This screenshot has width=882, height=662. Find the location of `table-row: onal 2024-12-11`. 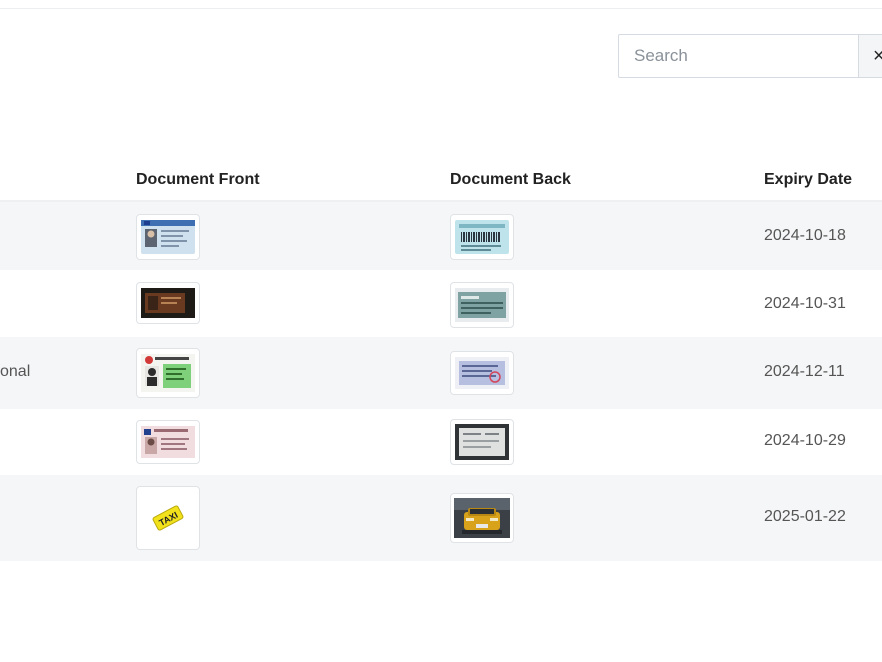

table-row: onal 2024-12-11 is located at coordinates (441, 373).